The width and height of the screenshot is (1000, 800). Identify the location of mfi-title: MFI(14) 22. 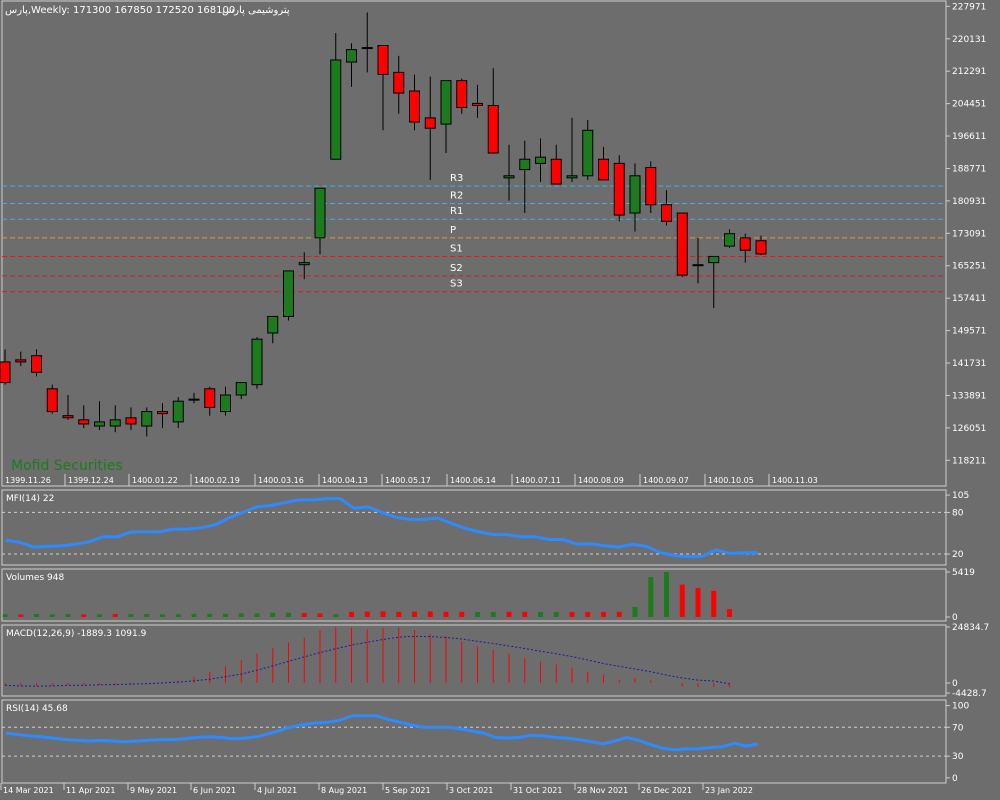
(30, 499).